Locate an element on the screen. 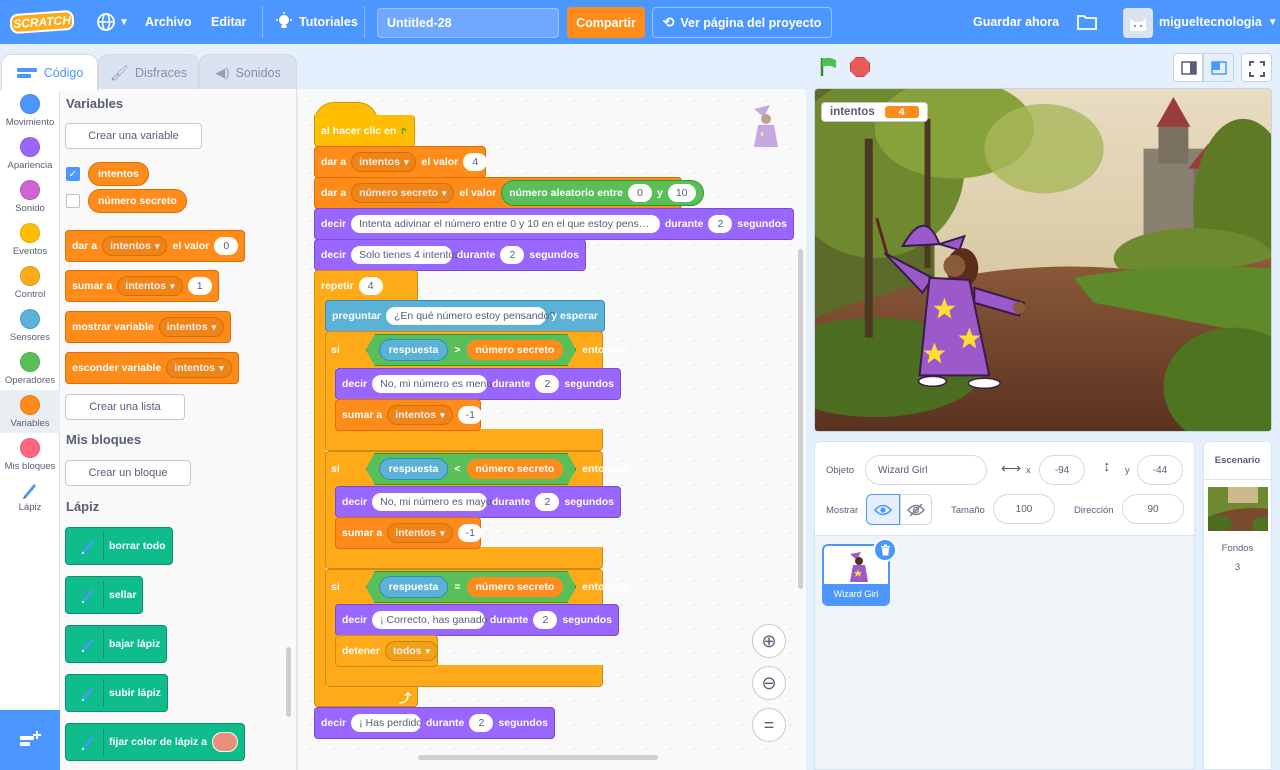  value-input: 1 is located at coordinates (199, 286).